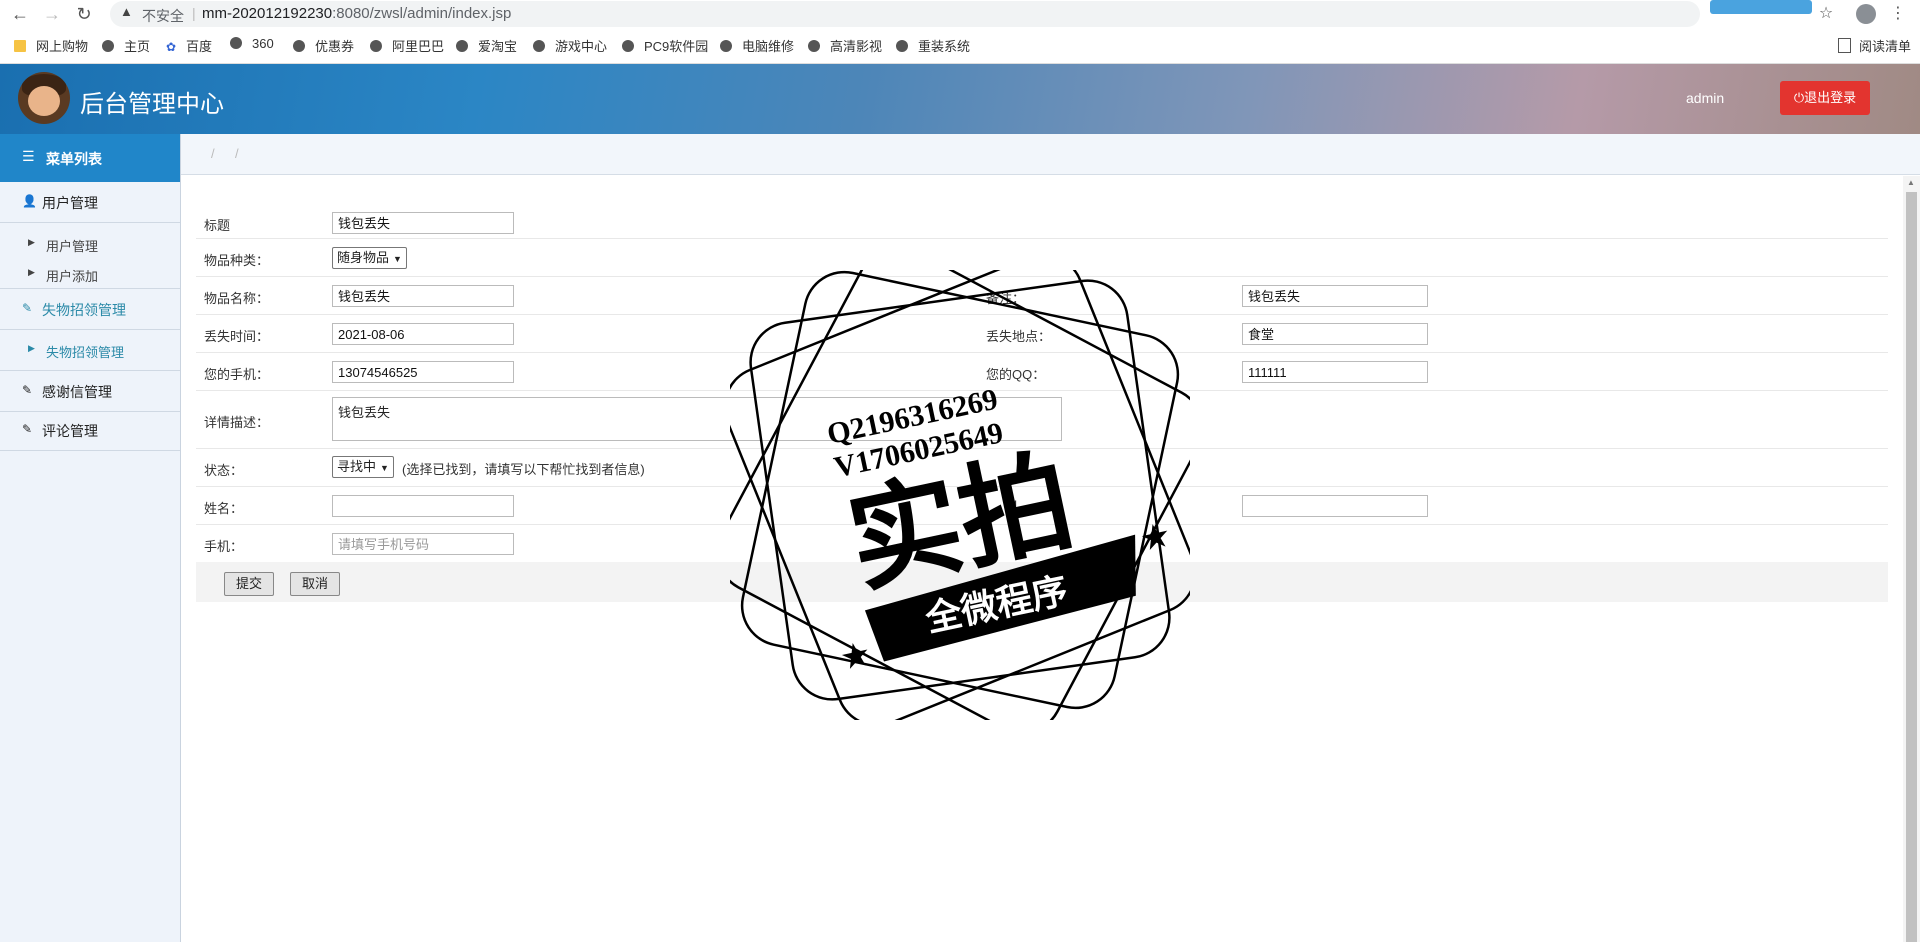 The width and height of the screenshot is (1920, 942). What do you see at coordinates (960, 495) in the screenshot?
I see `watermark-stamp: Q2196316269 V1706025649 实拍 全微程序 ★ ★` at bounding box center [960, 495].